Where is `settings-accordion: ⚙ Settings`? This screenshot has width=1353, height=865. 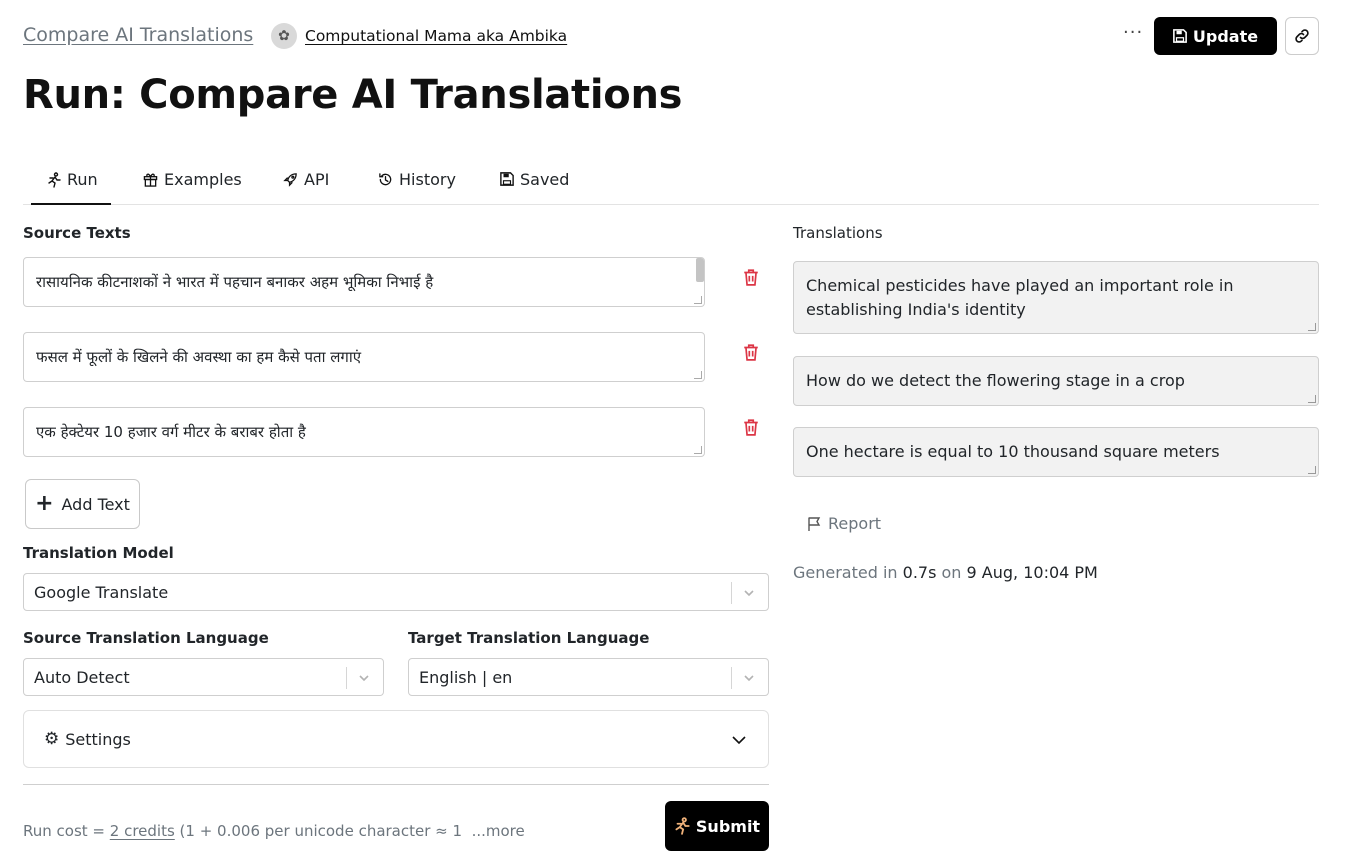 settings-accordion: ⚙ Settings is located at coordinates (396, 739).